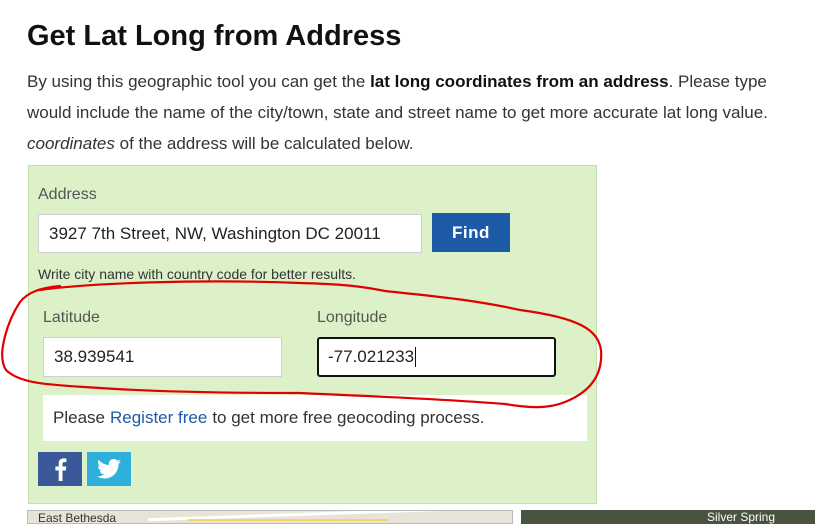 This screenshot has width=815, height=524. What do you see at coordinates (519, 81) in the screenshot?
I see `intro-bold-text: lat long coordinates from an address` at bounding box center [519, 81].